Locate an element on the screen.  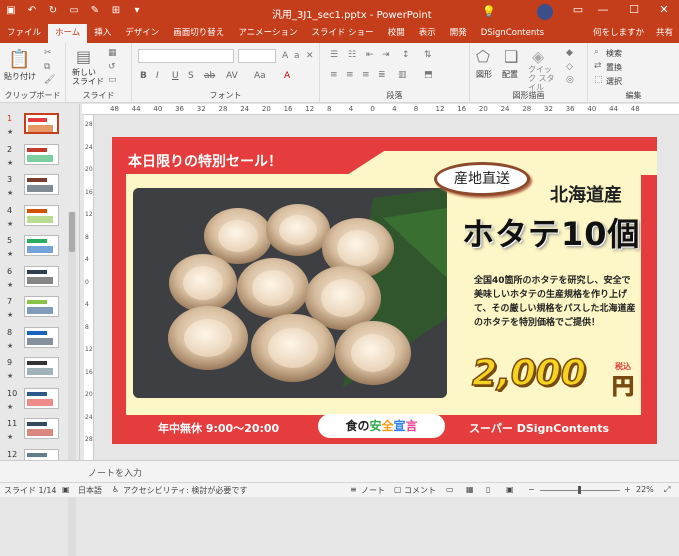
new-slide-icon: ▤ is located at coordinates (83, 56).